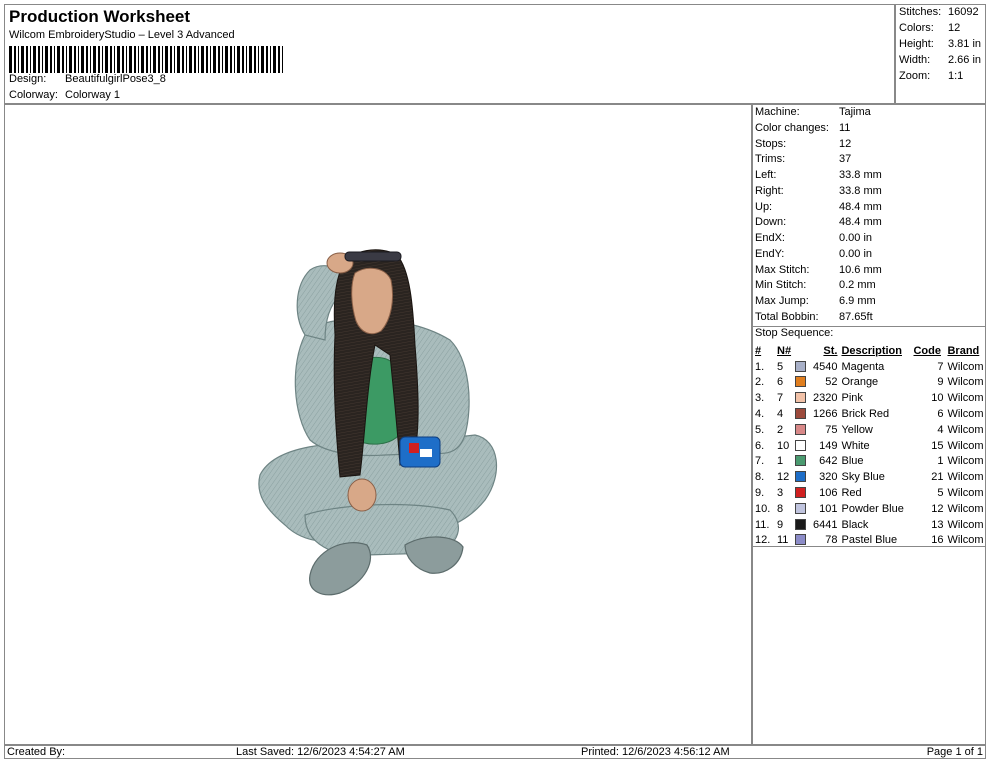 The image size is (990, 762). Describe the element at coordinates (794, 333) in the screenshot. I see `stop-sequence-label: Stop Sequence:` at that location.